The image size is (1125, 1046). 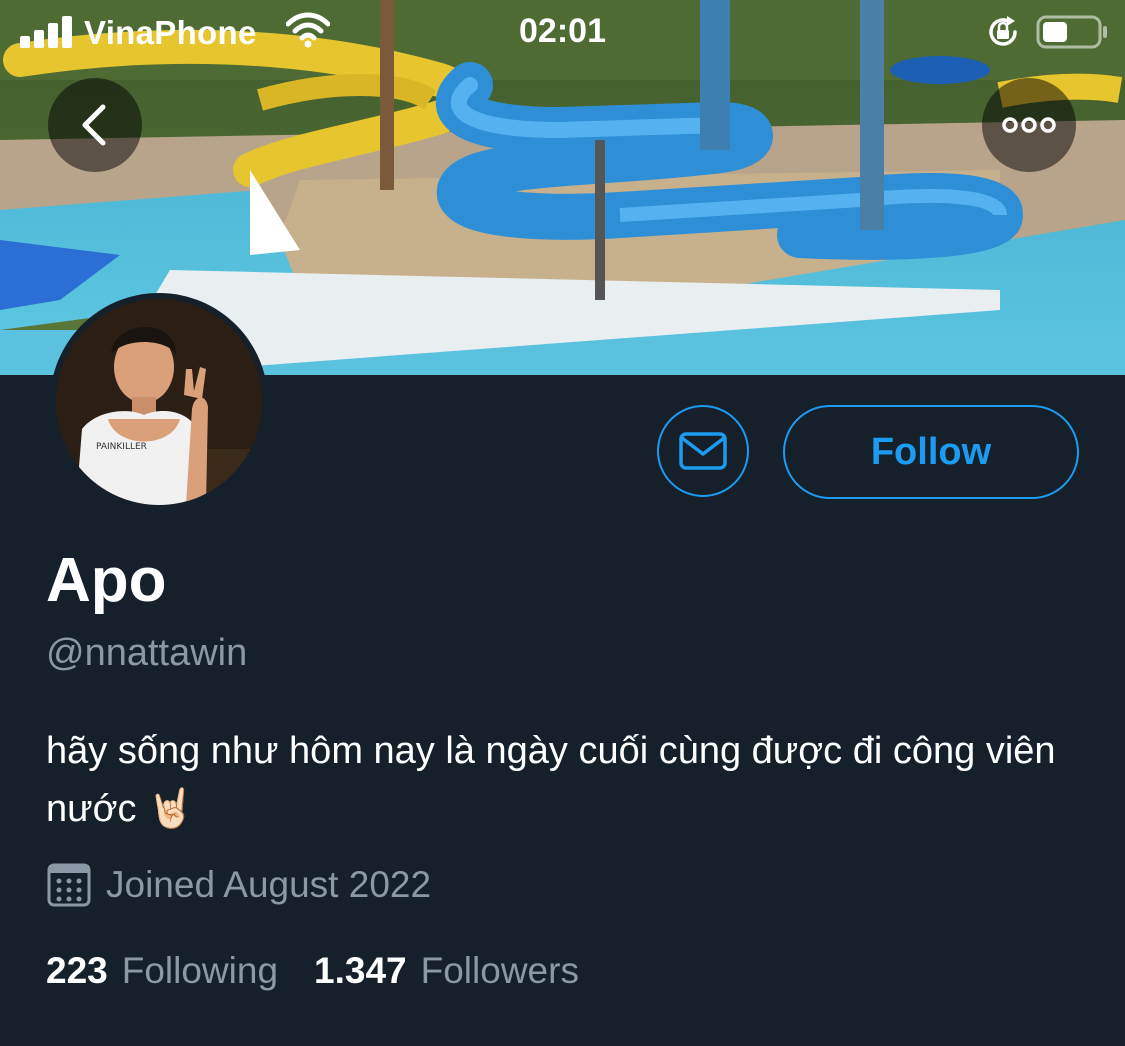 I want to click on rotation-lock-icon, so click(x=1003, y=31).